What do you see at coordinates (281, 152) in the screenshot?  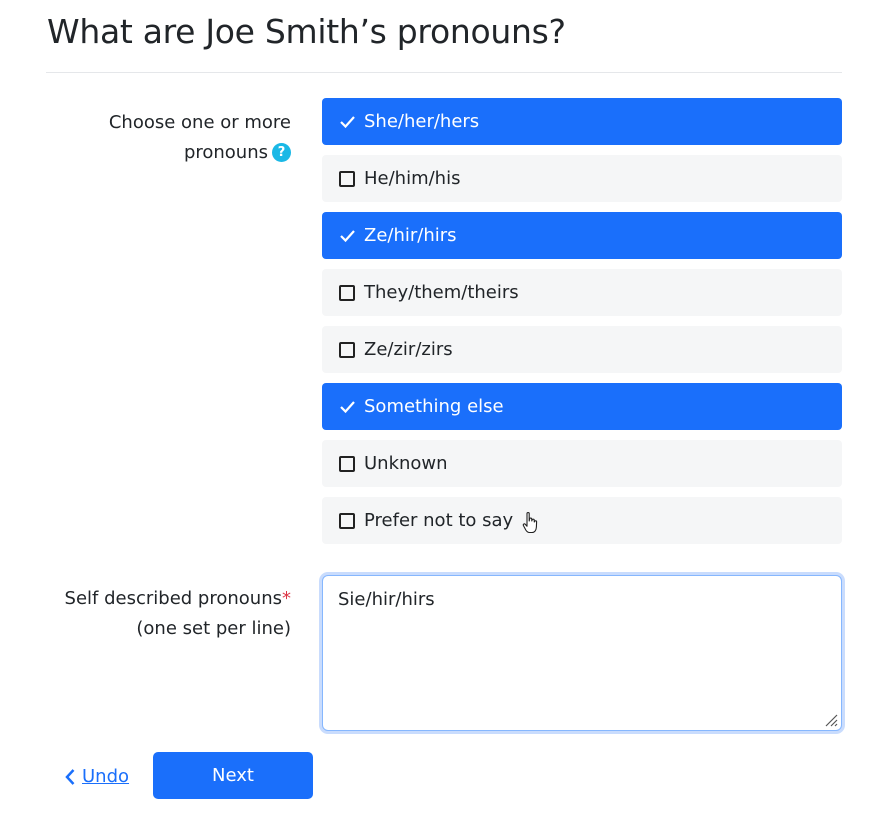 I see `help-icon: ?` at bounding box center [281, 152].